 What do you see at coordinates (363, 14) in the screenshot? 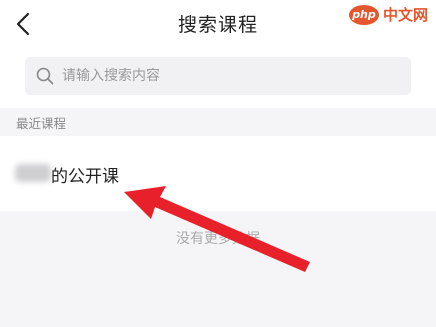
I see `watermark-logo: php` at bounding box center [363, 14].